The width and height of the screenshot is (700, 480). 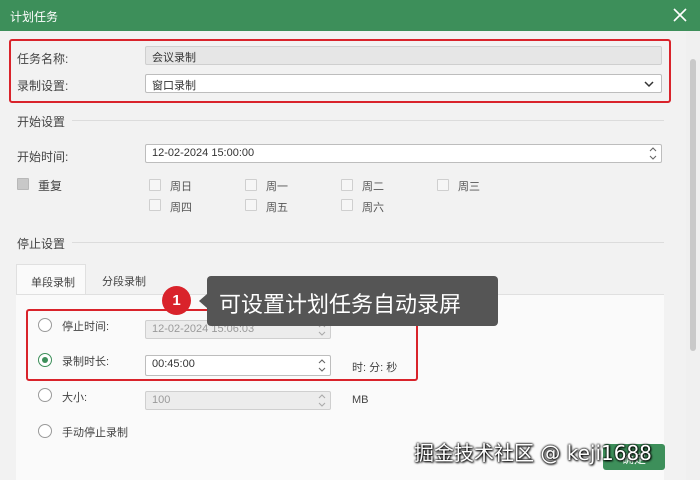 I want to click on day-checkbox-thu, so click(x=155, y=205).